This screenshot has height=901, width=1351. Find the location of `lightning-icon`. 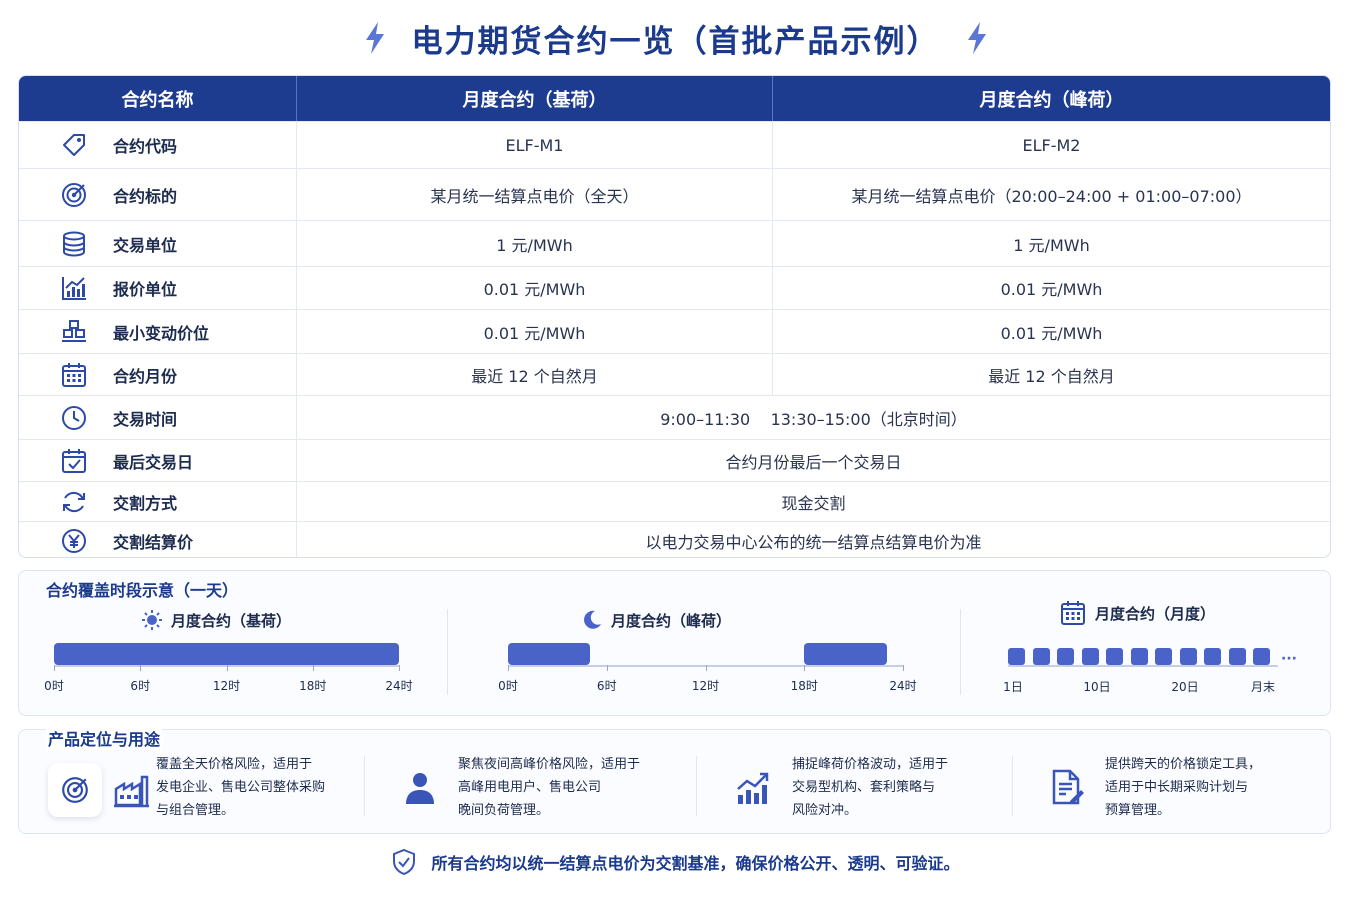

lightning-icon is located at coordinates (374, 38).